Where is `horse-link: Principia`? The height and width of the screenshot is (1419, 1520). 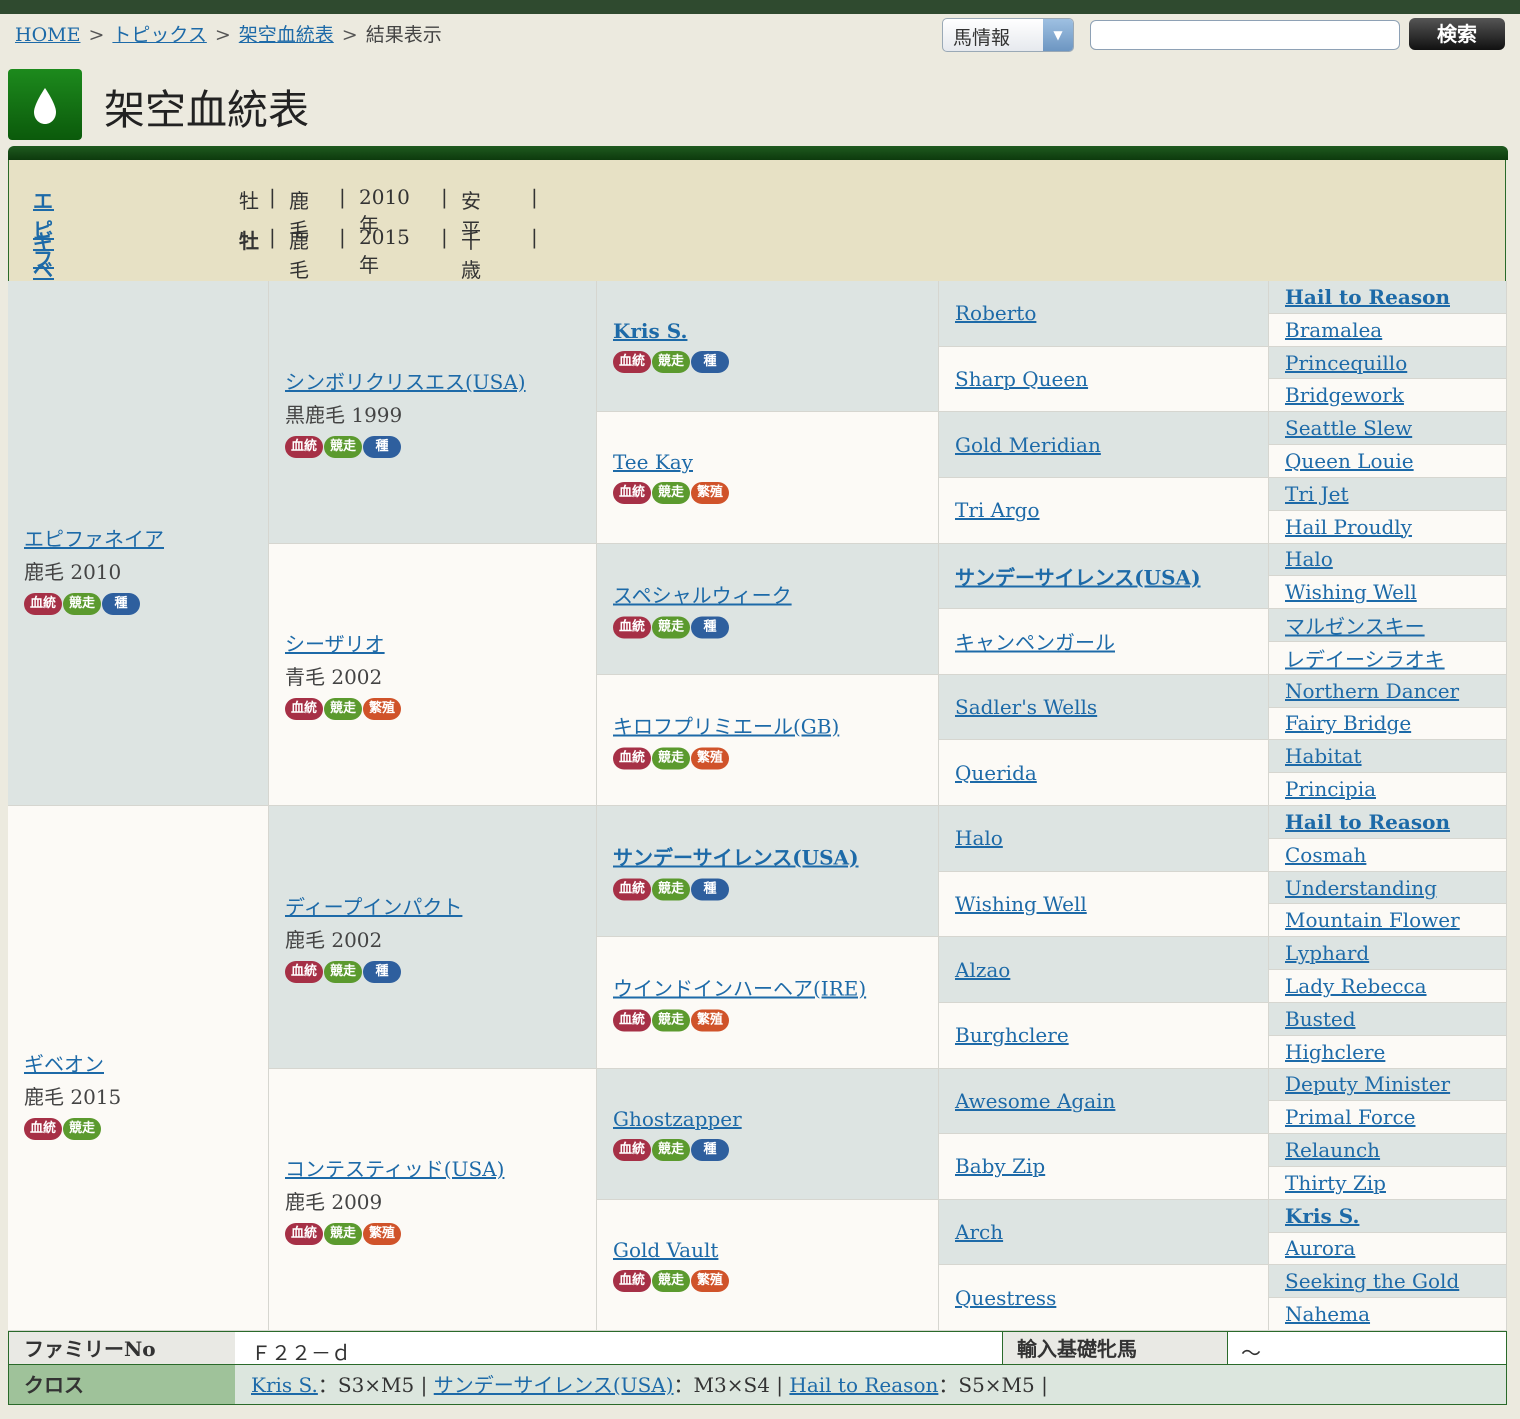 horse-link: Principia is located at coordinates (1393, 789).